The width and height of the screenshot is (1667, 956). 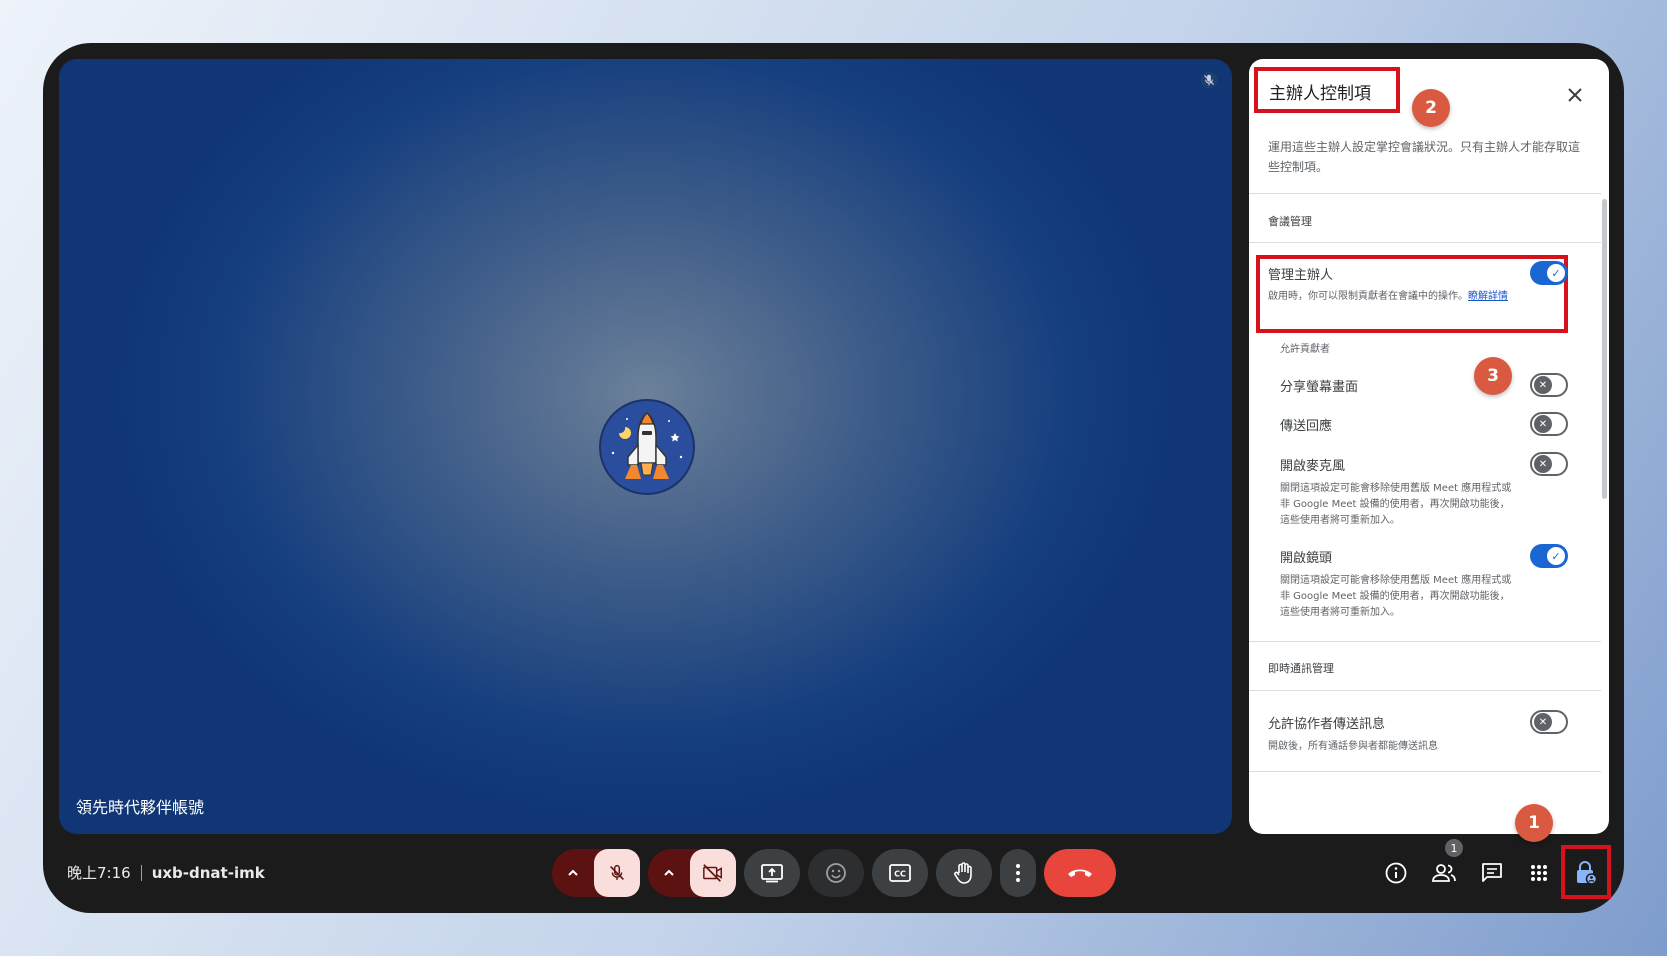 What do you see at coordinates (1305, 349) in the screenshot?
I see `allow-contributors-label: 允許貢獻者` at bounding box center [1305, 349].